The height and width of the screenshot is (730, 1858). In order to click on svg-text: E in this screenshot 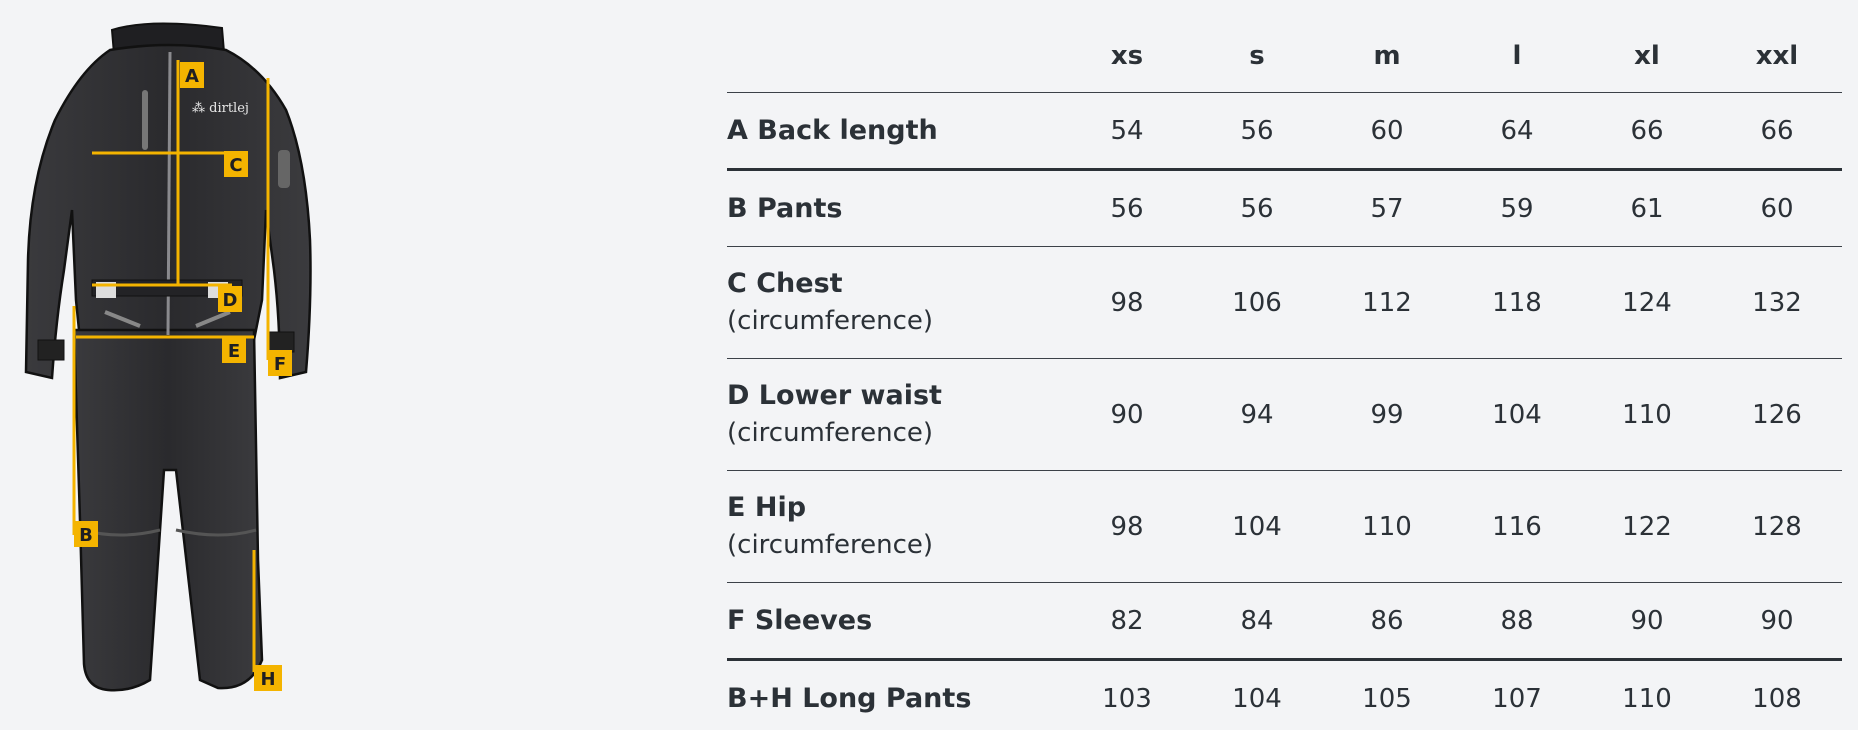, I will do `click(234, 351)`.